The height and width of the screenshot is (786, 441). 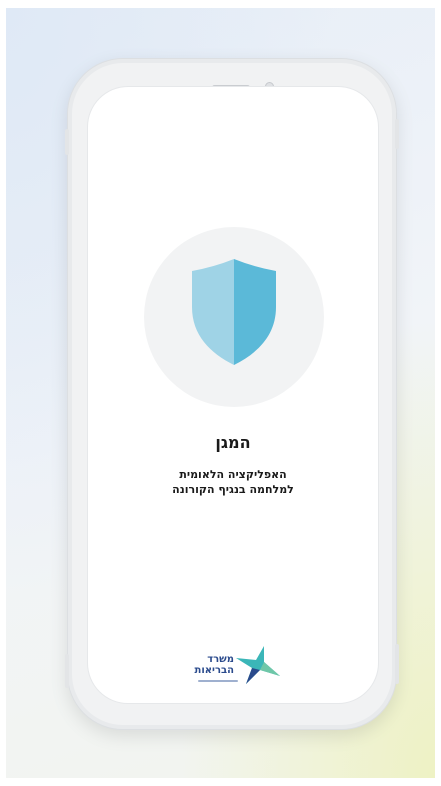 What do you see at coordinates (233, 442) in the screenshot?
I see `app-title: המגן` at bounding box center [233, 442].